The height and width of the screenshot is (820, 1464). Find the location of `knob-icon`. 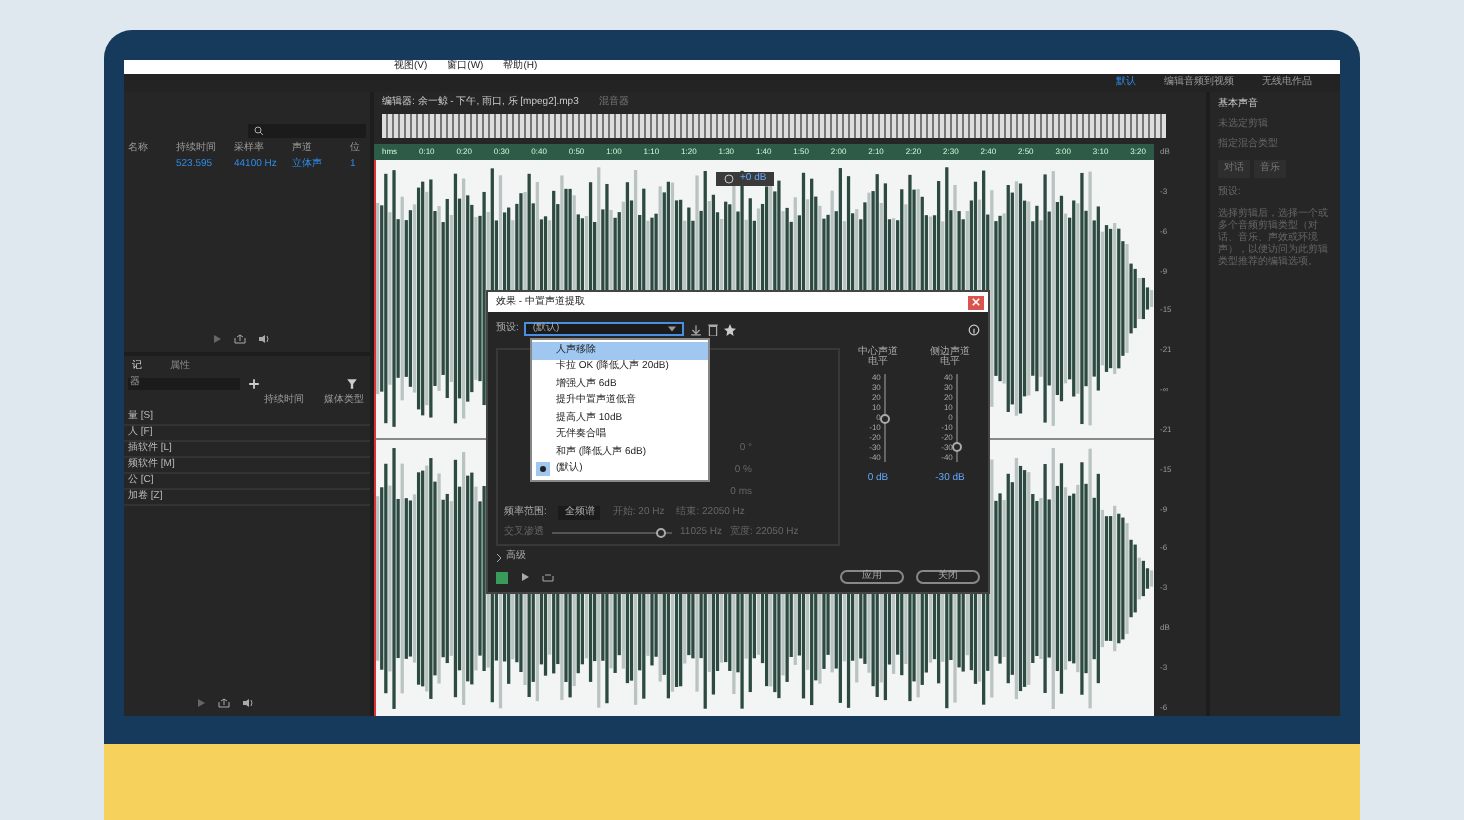

knob-icon is located at coordinates (729, 179).